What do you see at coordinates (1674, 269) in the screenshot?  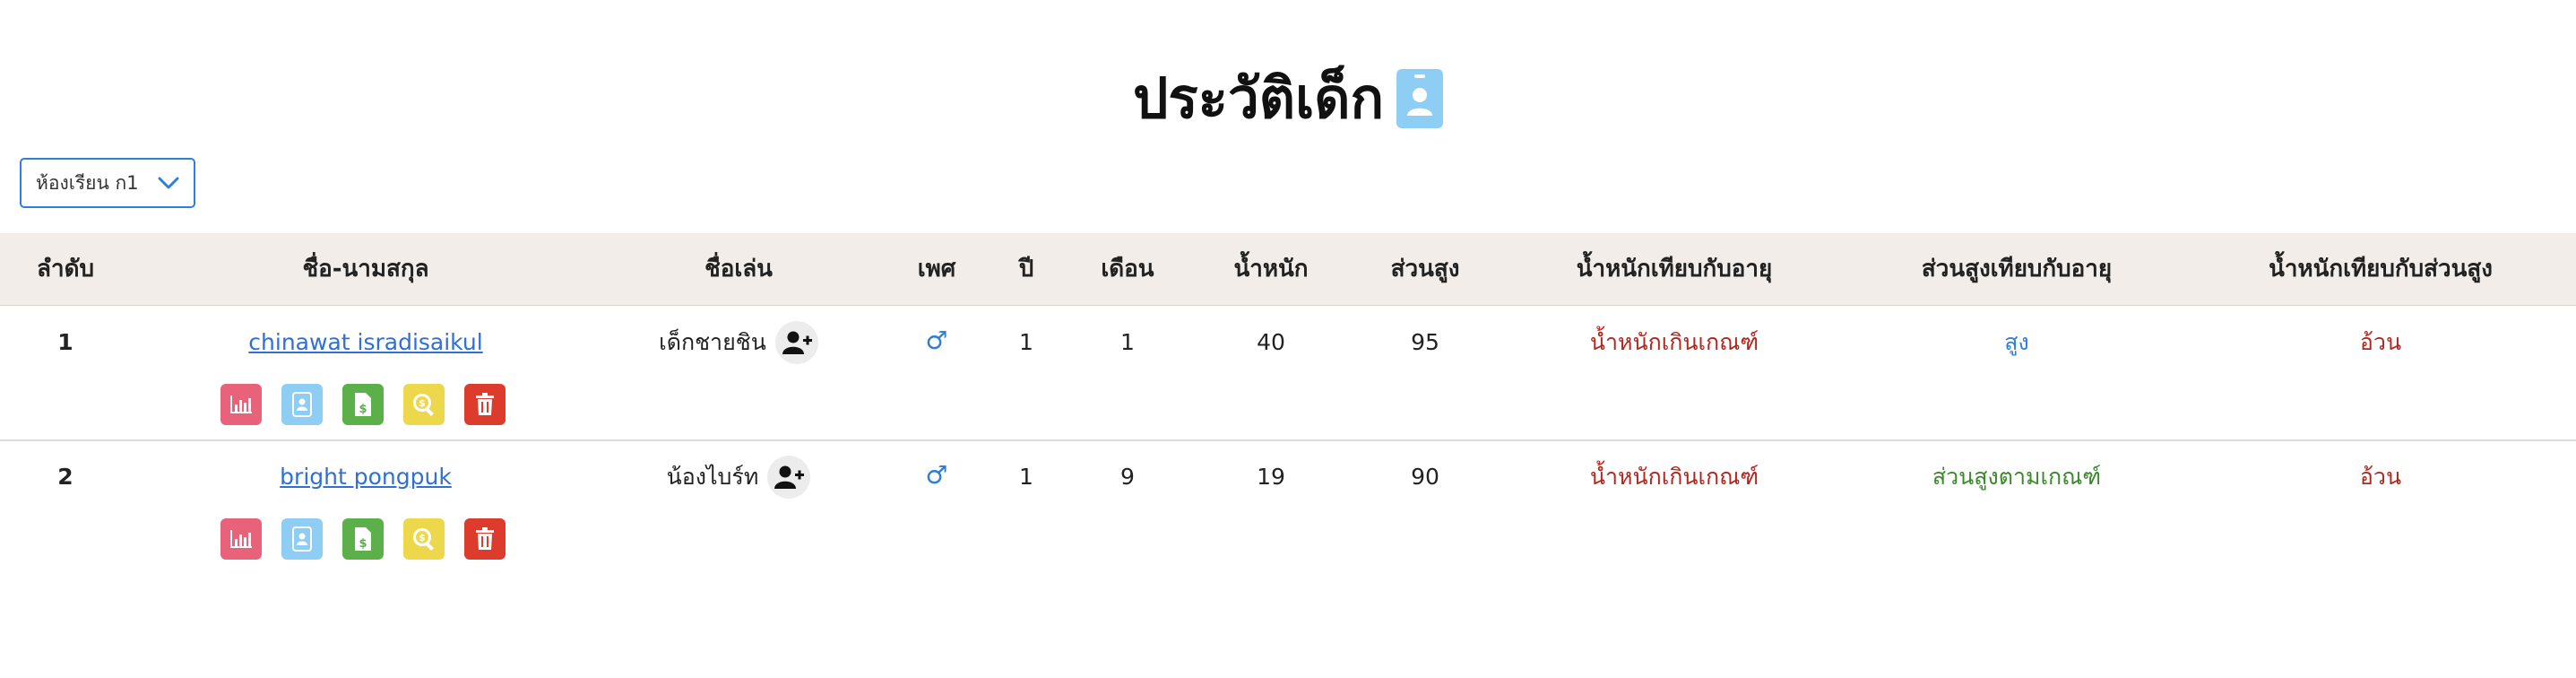 I see `column-header-weight-for-age: น้ำหนักเทียบกับอายุ` at bounding box center [1674, 269].